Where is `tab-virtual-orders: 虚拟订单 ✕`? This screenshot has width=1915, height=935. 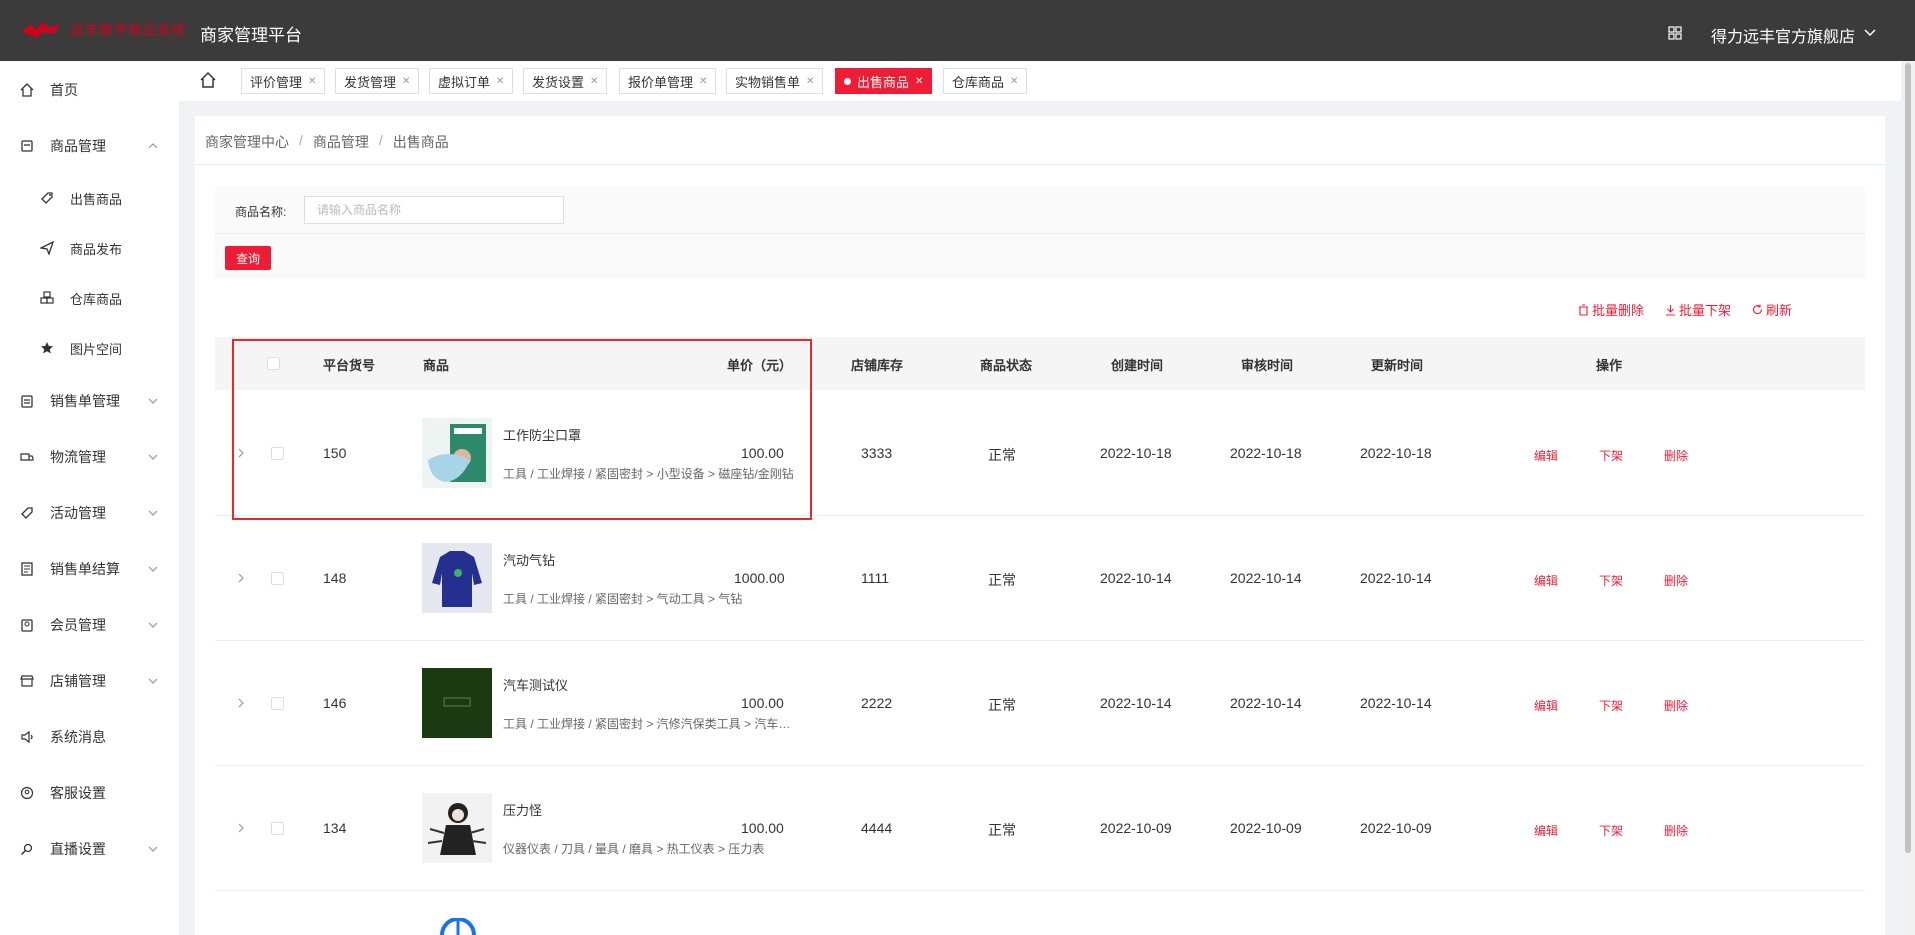 tab-virtual-orders: 虚拟订单 ✕ is located at coordinates (471, 81).